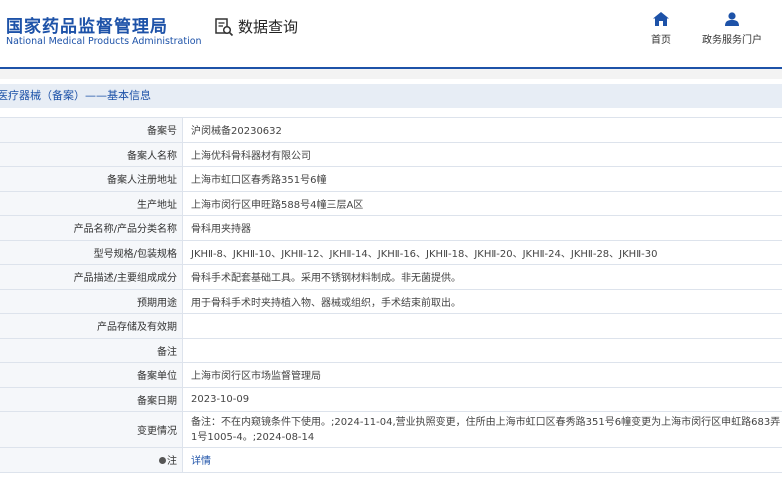 This screenshot has width=782, height=481. I want to click on nav-home-label: 首页, so click(661, 40).